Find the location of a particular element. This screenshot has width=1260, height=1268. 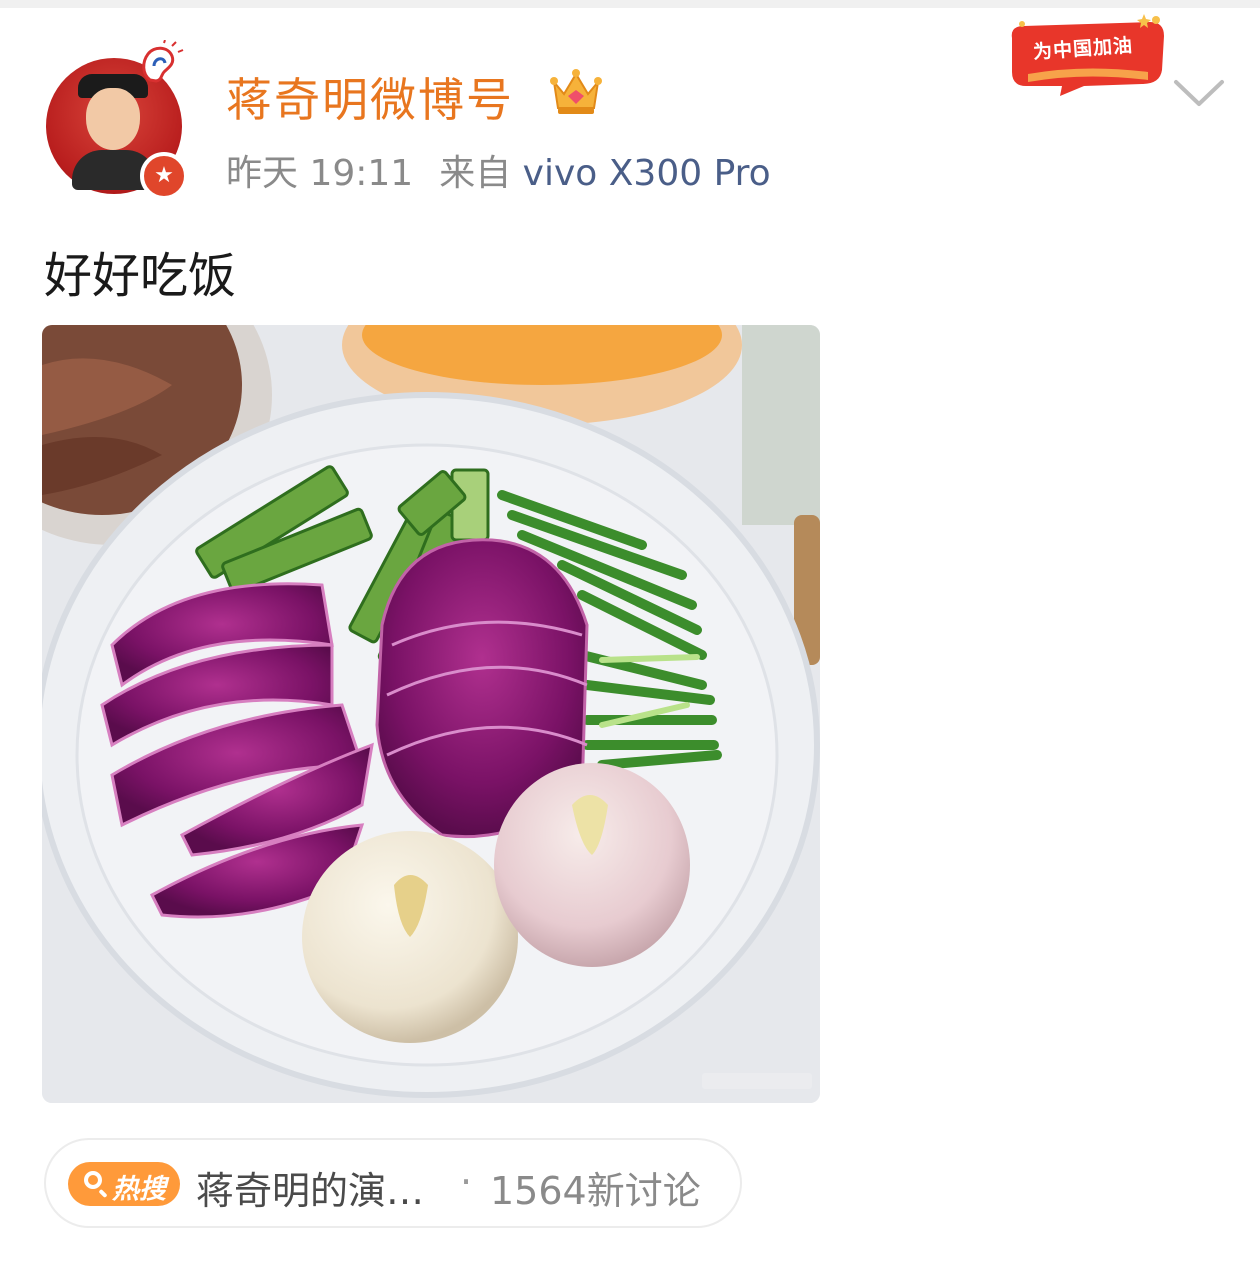

hearing-badge-icon is located at coordinates (163, 61).